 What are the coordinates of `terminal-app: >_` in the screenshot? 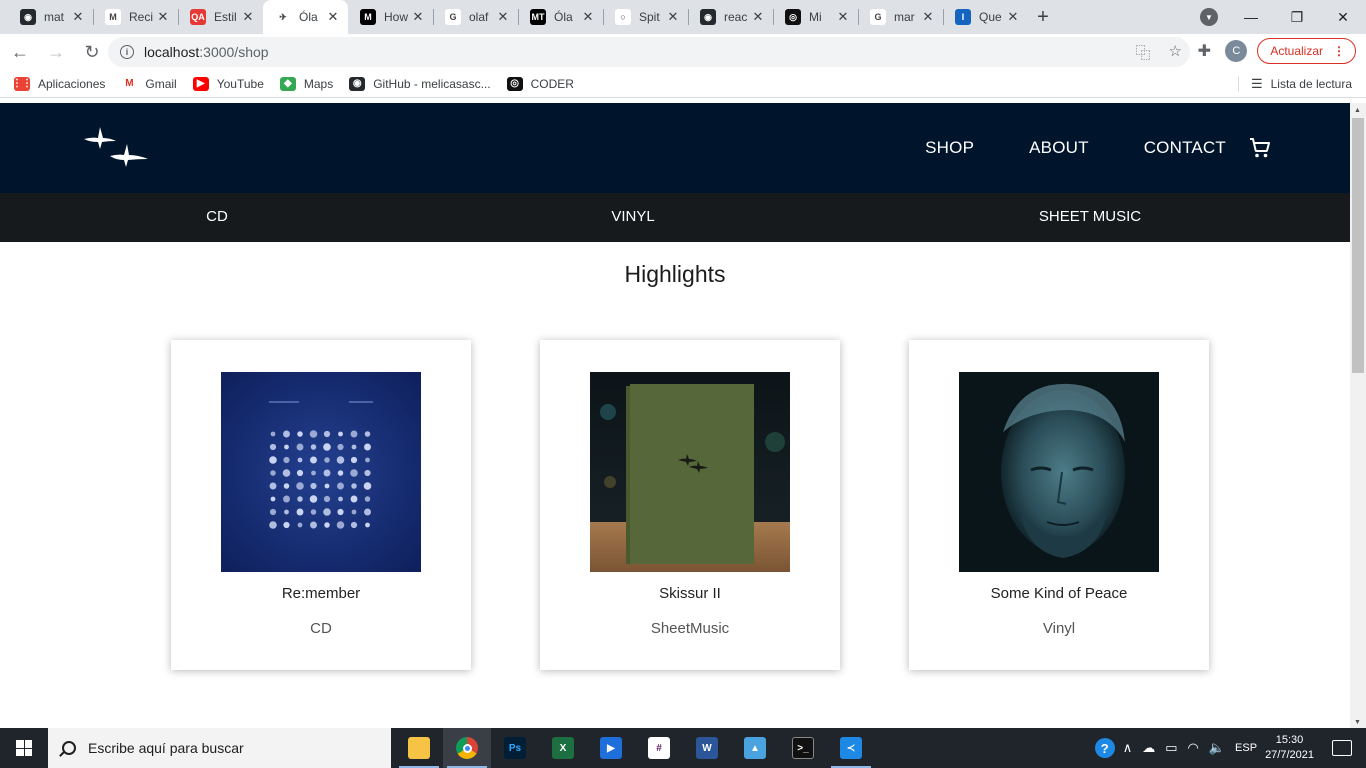 It's located at (803, 748).